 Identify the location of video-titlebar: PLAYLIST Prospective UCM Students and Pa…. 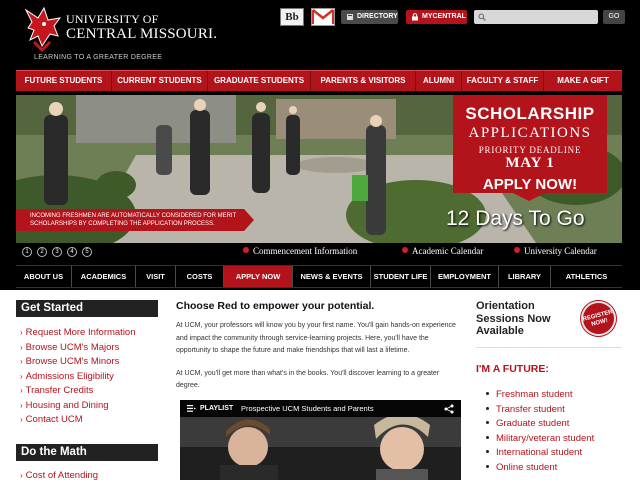
(320, 408).